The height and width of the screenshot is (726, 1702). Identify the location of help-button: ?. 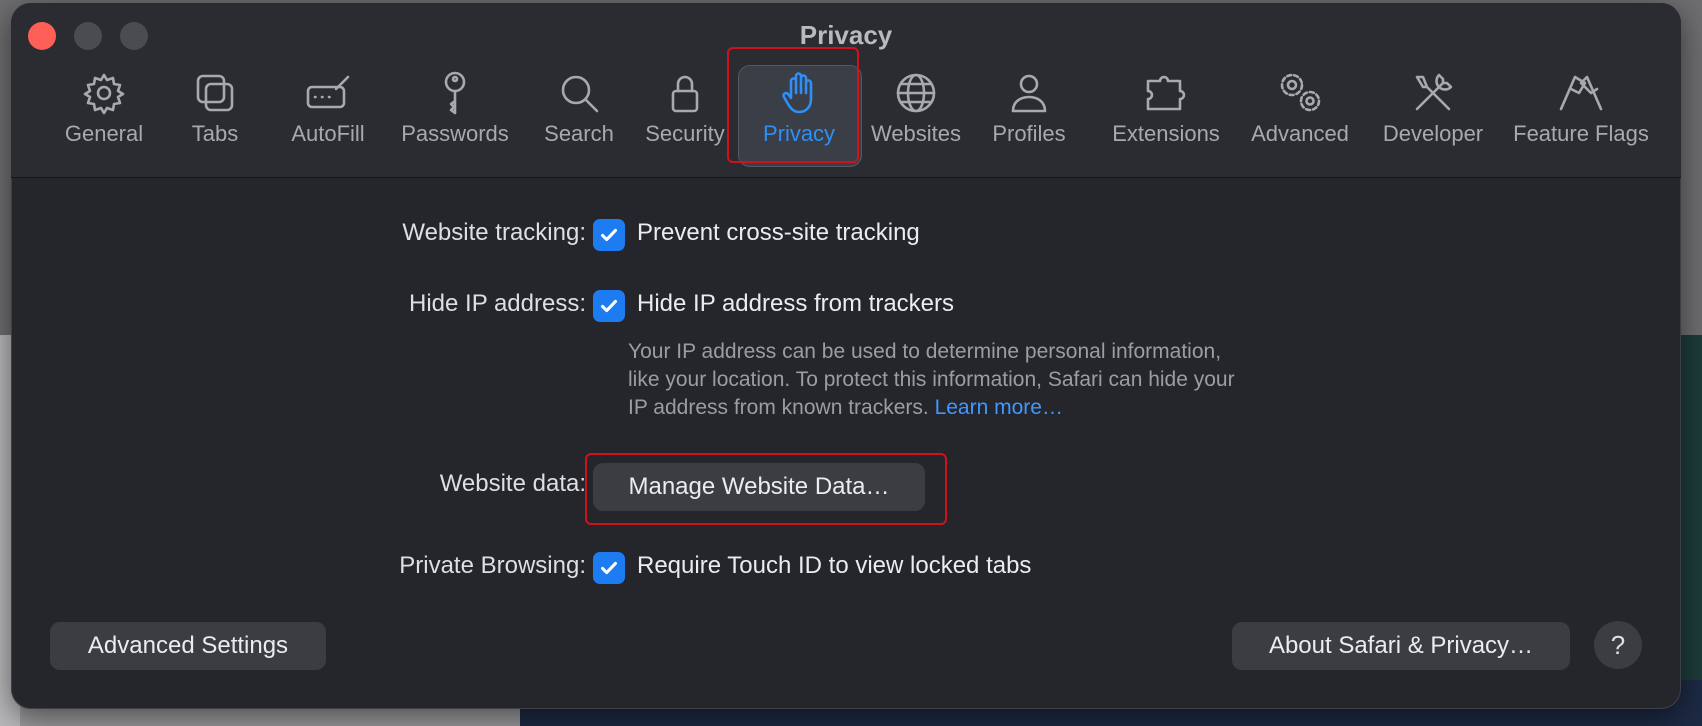
(1618, 645).